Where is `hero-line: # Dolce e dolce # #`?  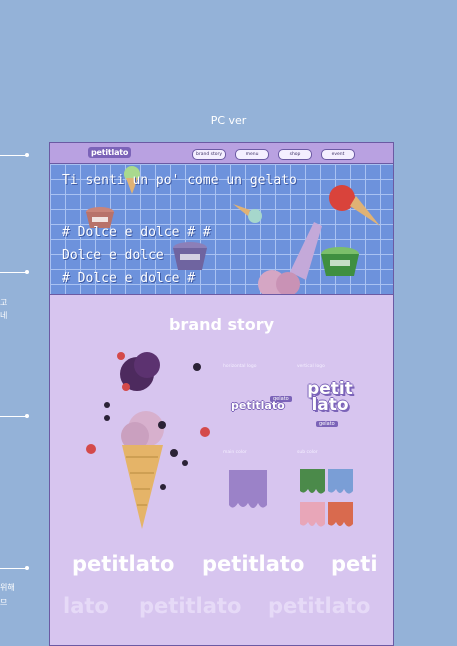 hero-line: # Dolce e dolce # # is located at coordinates (136, 232).